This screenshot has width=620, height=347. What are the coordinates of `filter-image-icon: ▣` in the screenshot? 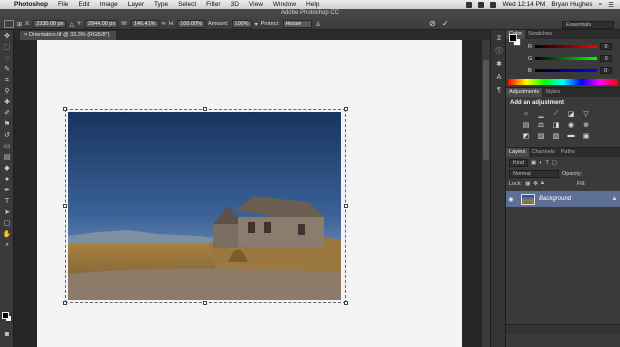 It's located at (533, 163).